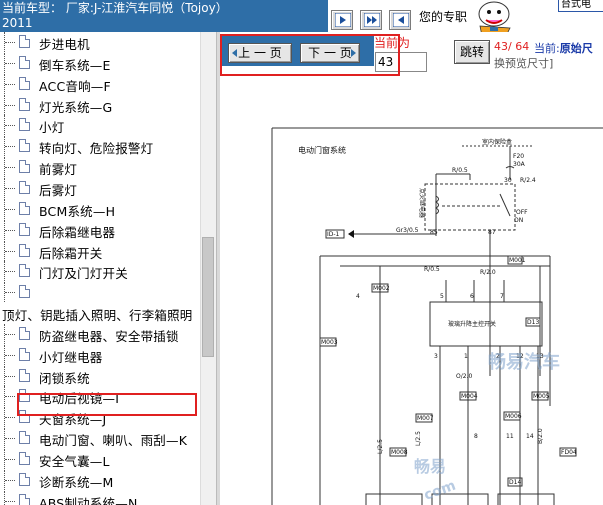 The height and width of the screenshot is (505, 603). What do you see at coordinates (100, 354) in the screenshot?
I see `tree-item: 小灯继电器` at bounding box center [100, 354].